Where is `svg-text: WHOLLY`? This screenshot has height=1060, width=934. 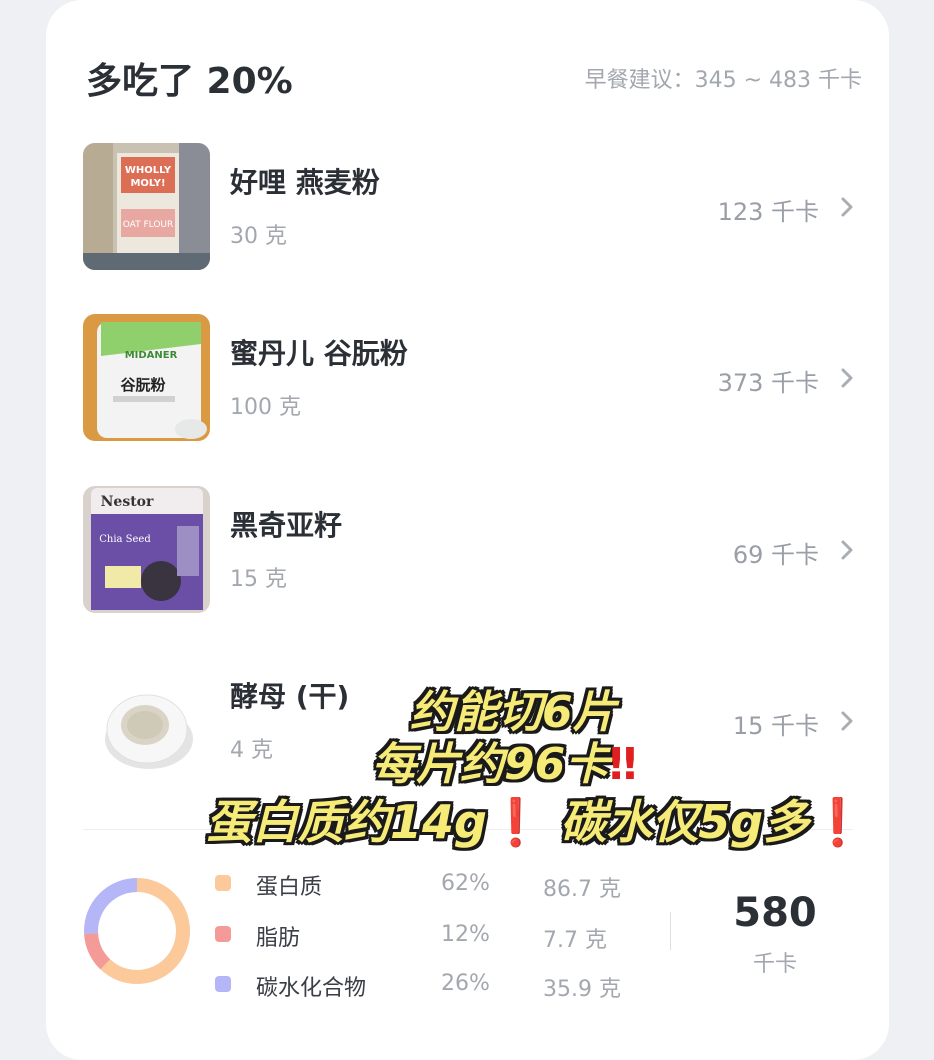 svg-text: WHOLLY is located at coordinates (148, 170).